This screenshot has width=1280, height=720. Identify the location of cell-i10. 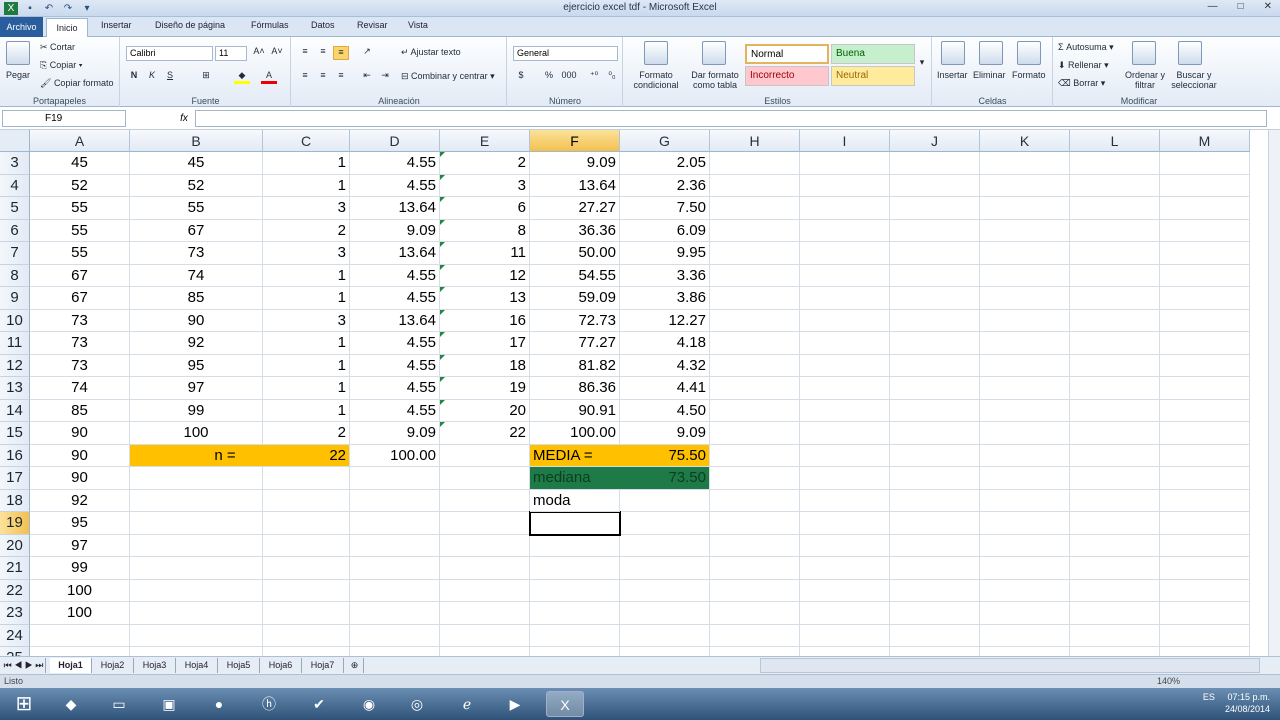
(845, 320).